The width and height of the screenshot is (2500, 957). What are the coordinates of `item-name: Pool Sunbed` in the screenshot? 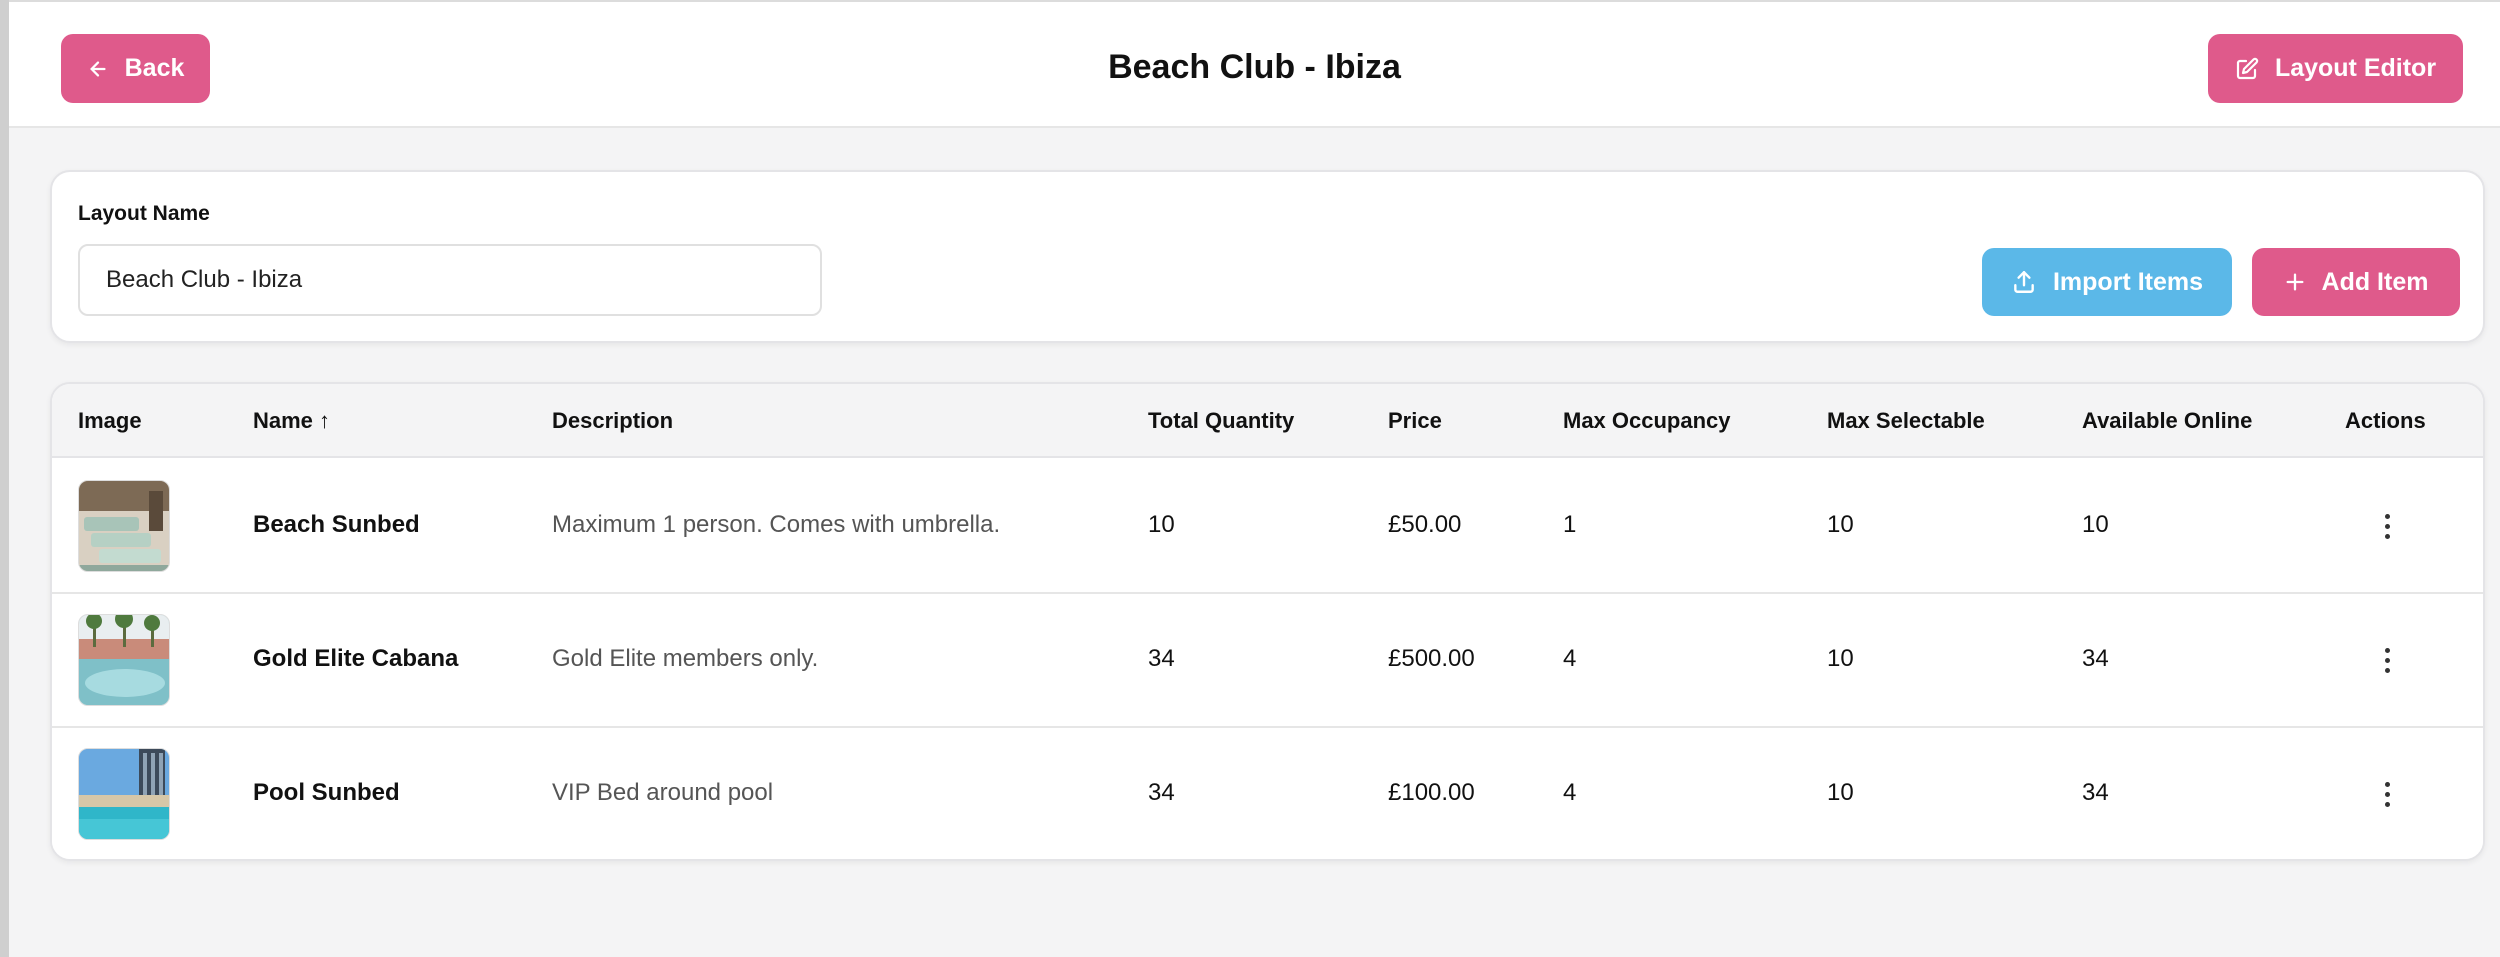 It's located at (326, 792).